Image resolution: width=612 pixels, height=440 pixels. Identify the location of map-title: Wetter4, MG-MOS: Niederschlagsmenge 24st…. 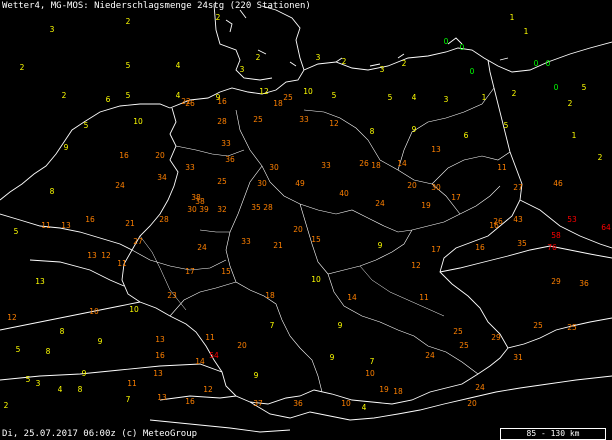
(156, 6).